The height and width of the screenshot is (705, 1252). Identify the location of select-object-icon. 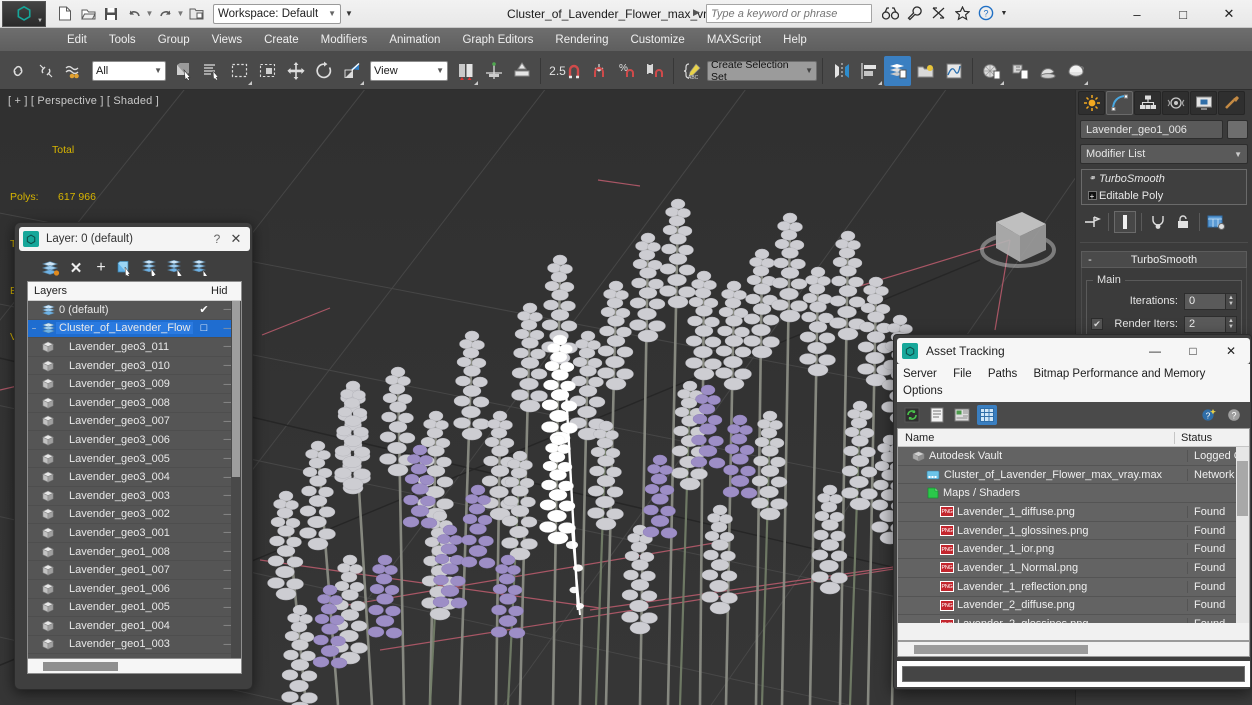
(183, 71).